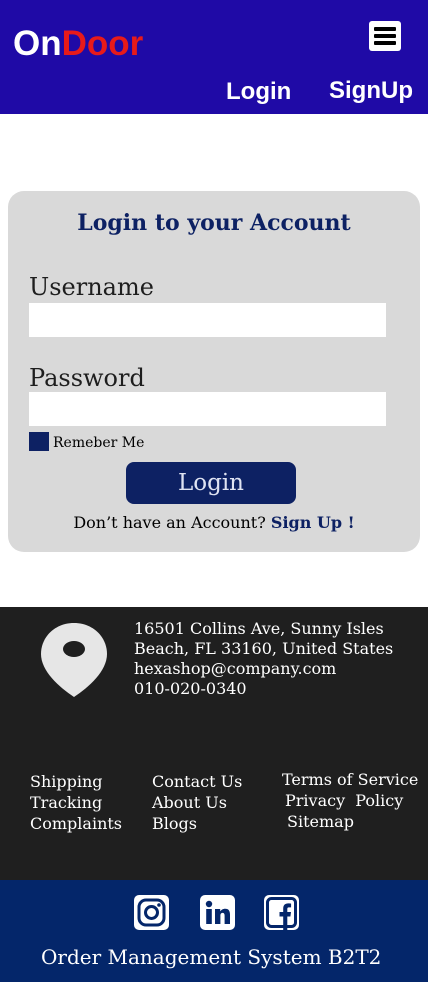  Describe the element at coordinates (214, 57) in the screenshot. I see `top-navbar: OnDoor Login SignUp` at that location.